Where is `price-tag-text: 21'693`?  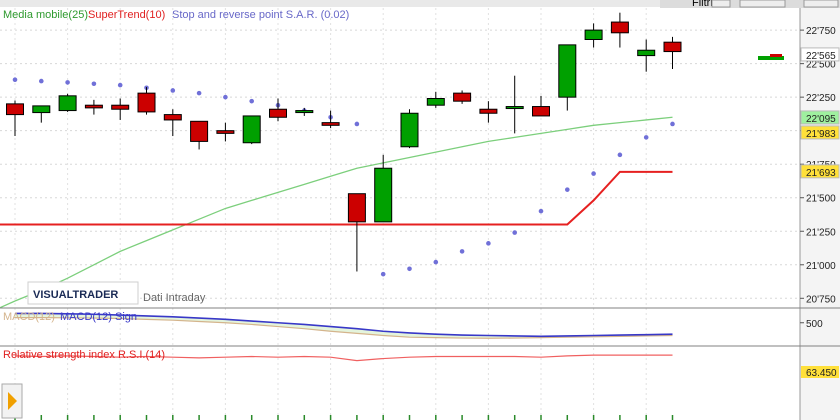
price-tag-text: 21'693 is located at coordinates (821, 173).